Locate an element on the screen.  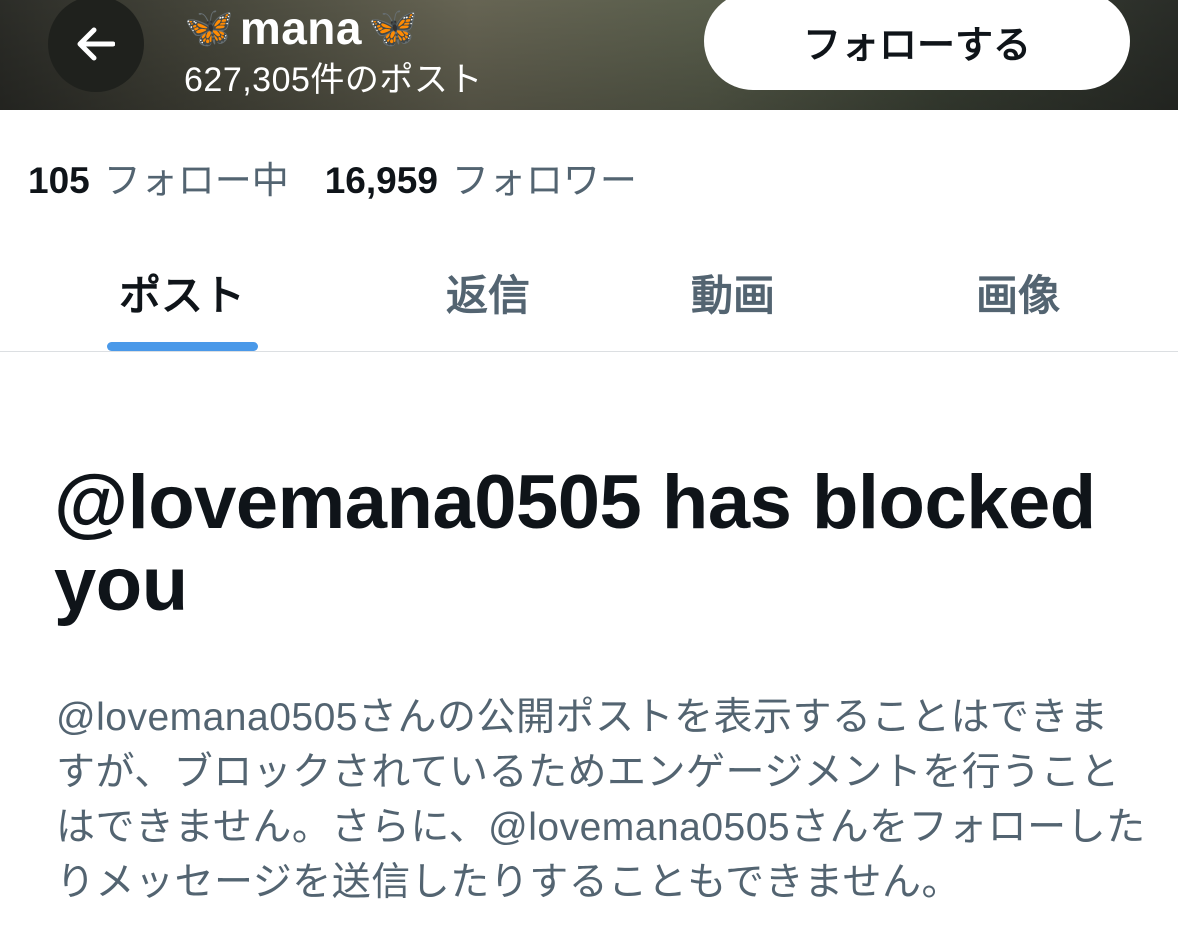
followers-count: 16,959 is located at coordinates (381, 180).